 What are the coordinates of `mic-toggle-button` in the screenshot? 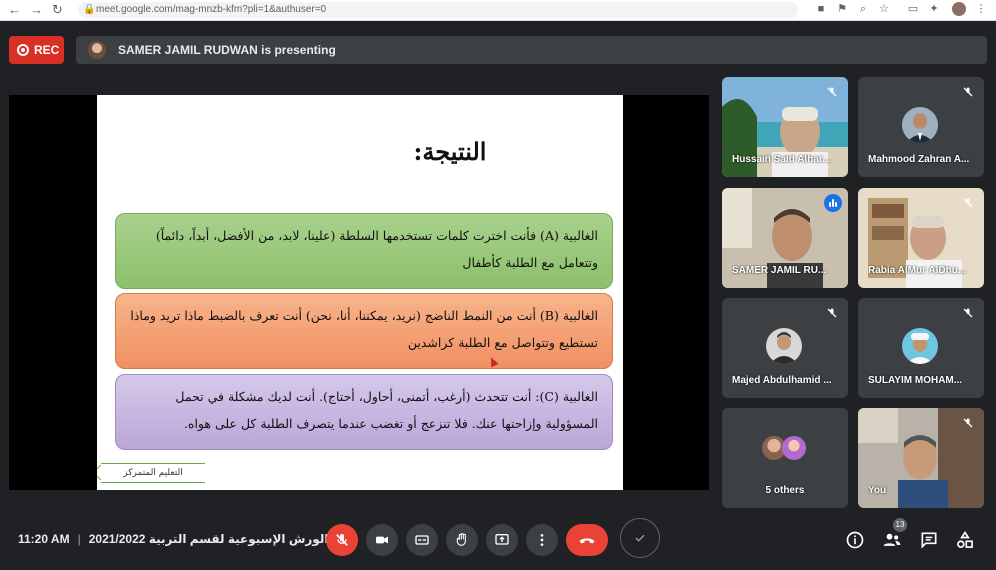 It's located at (342, 540).